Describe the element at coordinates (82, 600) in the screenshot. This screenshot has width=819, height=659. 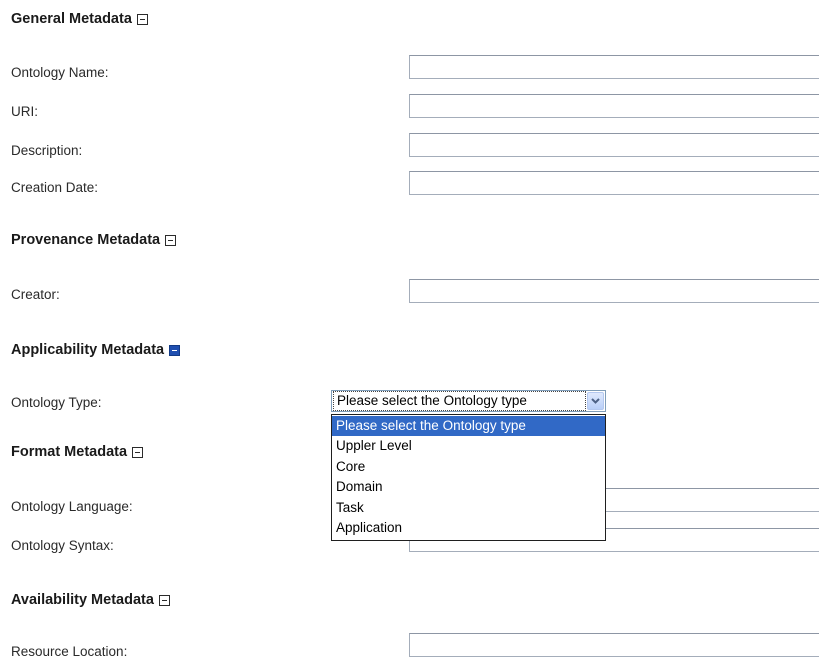
I see `availability-metadata-title: Availability Metadata` at that location.